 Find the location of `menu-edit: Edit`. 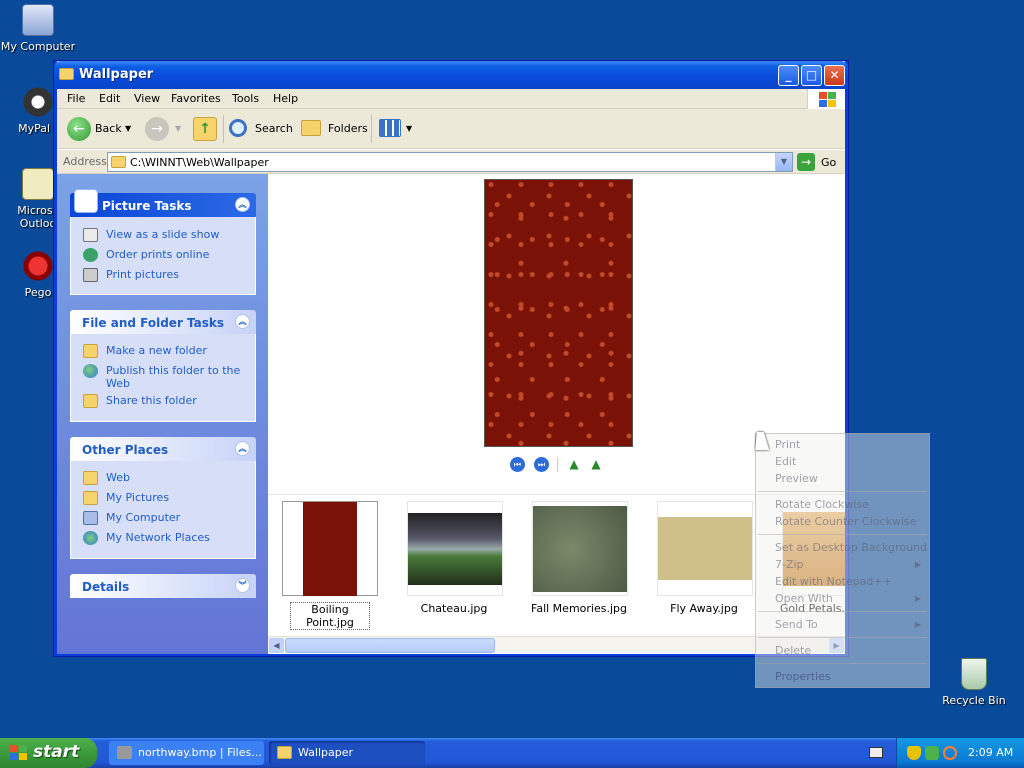

menu-edit: Edit is located at coordinates (109, 98).